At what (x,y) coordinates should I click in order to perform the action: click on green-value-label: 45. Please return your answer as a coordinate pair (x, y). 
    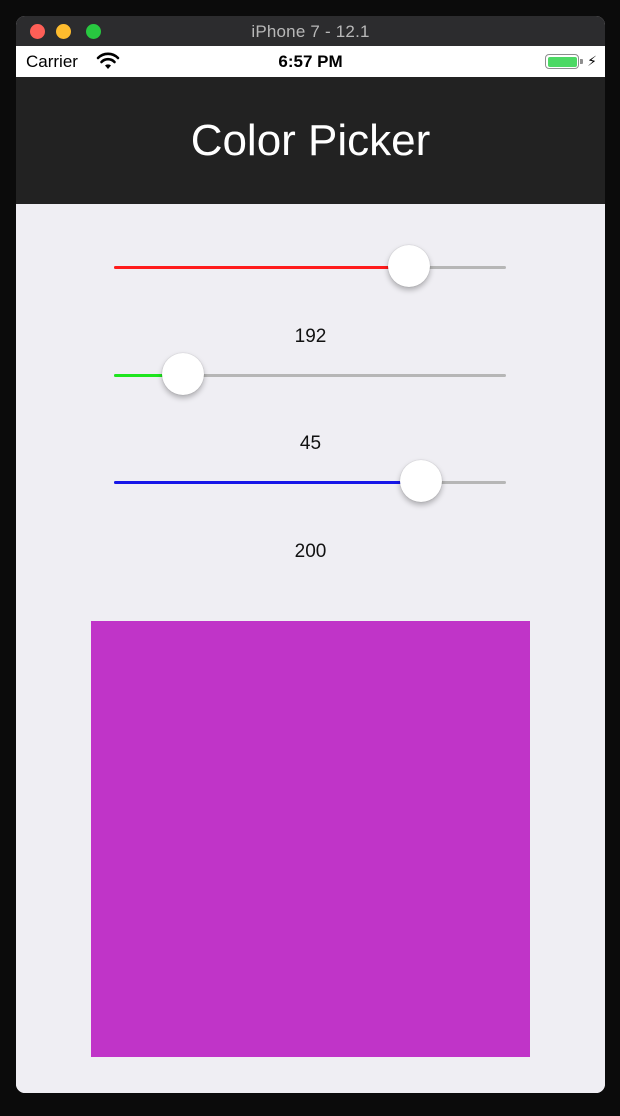
    Looking at the image, I should click on (310, 443).